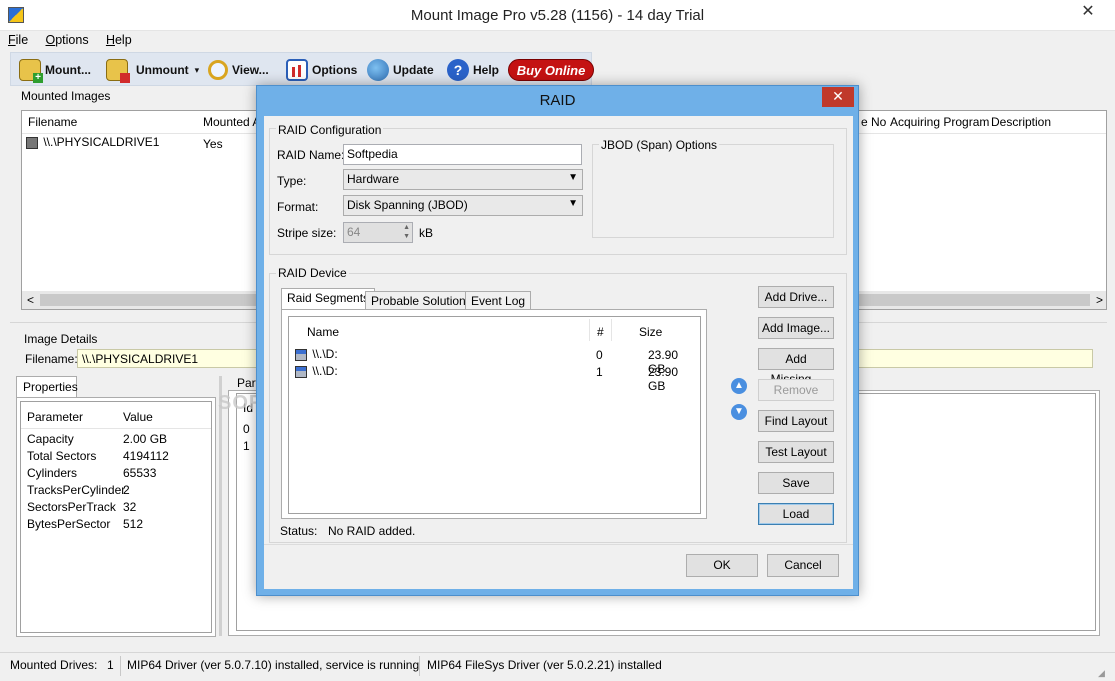  I want to click on table-row: SectorsPerTrack 32, so click(117, 508).